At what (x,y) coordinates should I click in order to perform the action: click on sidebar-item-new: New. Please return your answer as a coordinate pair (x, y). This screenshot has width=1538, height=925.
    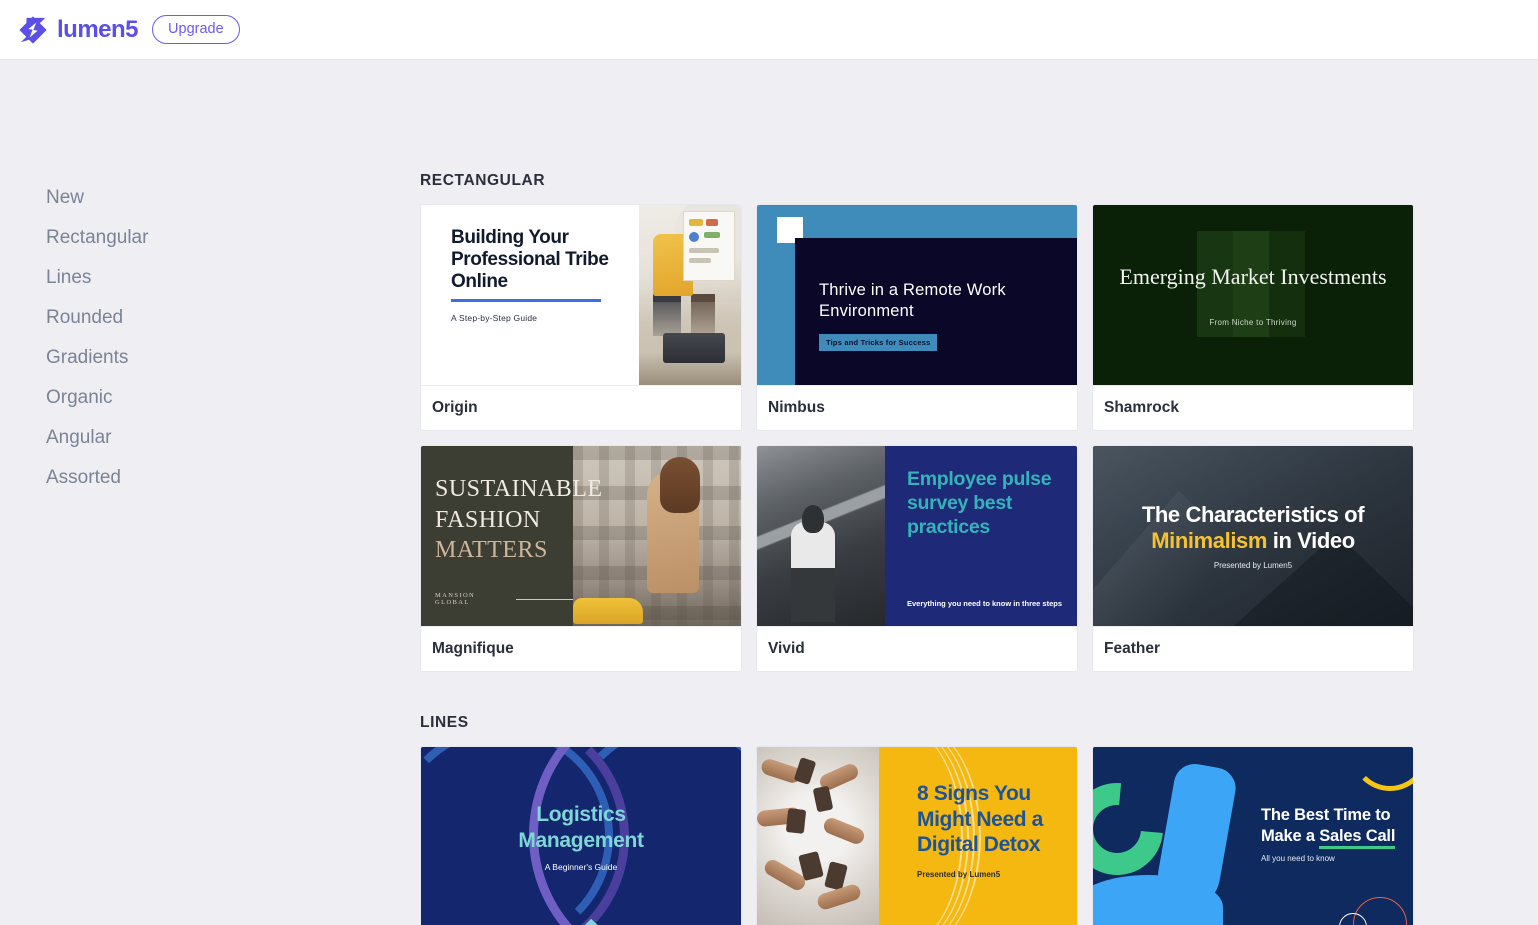
    Looking at the image, I should click on (136, 198).